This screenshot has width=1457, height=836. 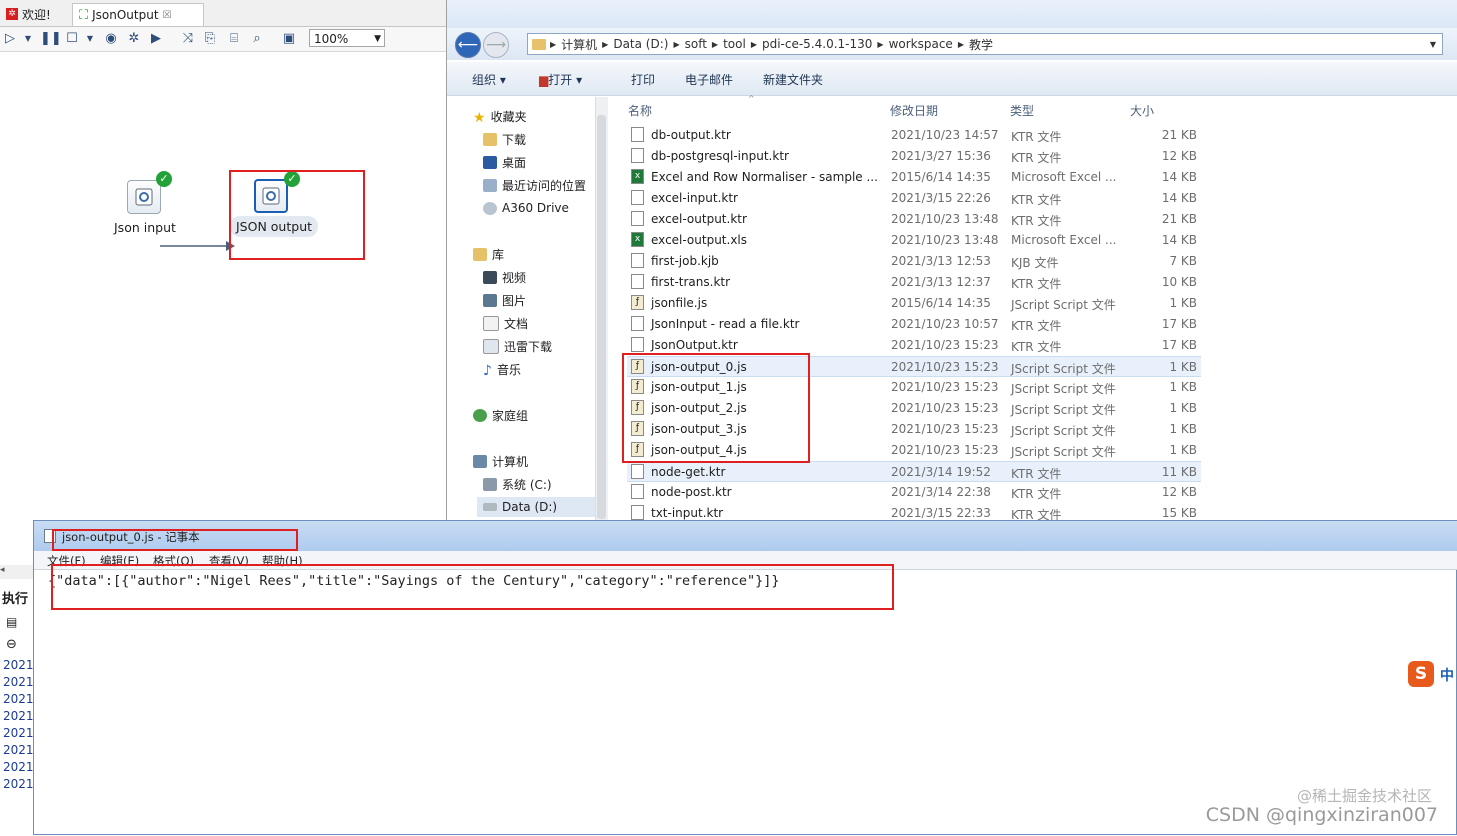 I want to click on tab-jsonoutput: ⛶ JsonOutput ☒, so click(x=138, y=14).